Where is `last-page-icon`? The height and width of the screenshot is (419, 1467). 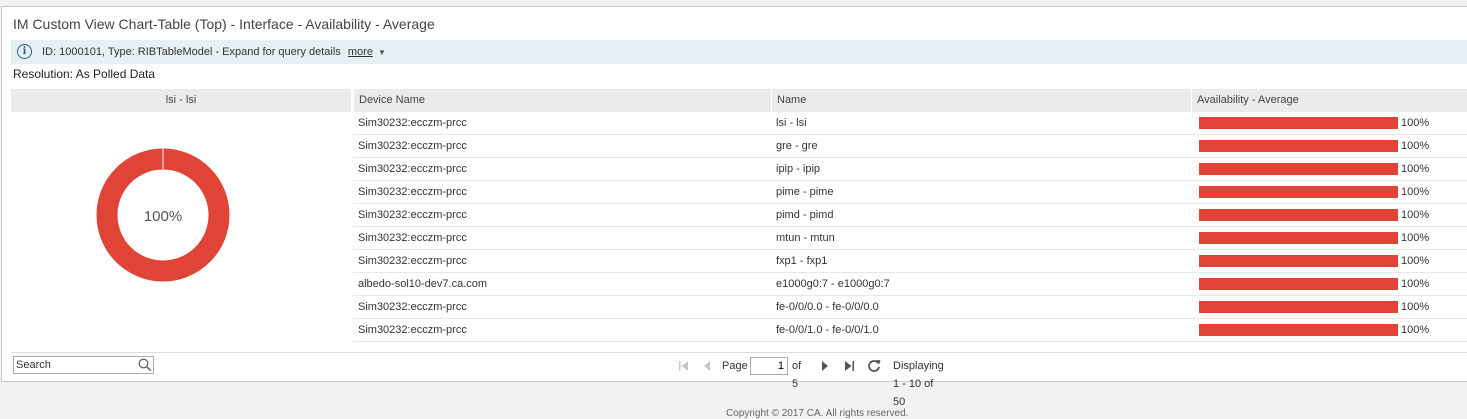 last-page-icon is located at coordinates (849, 366).